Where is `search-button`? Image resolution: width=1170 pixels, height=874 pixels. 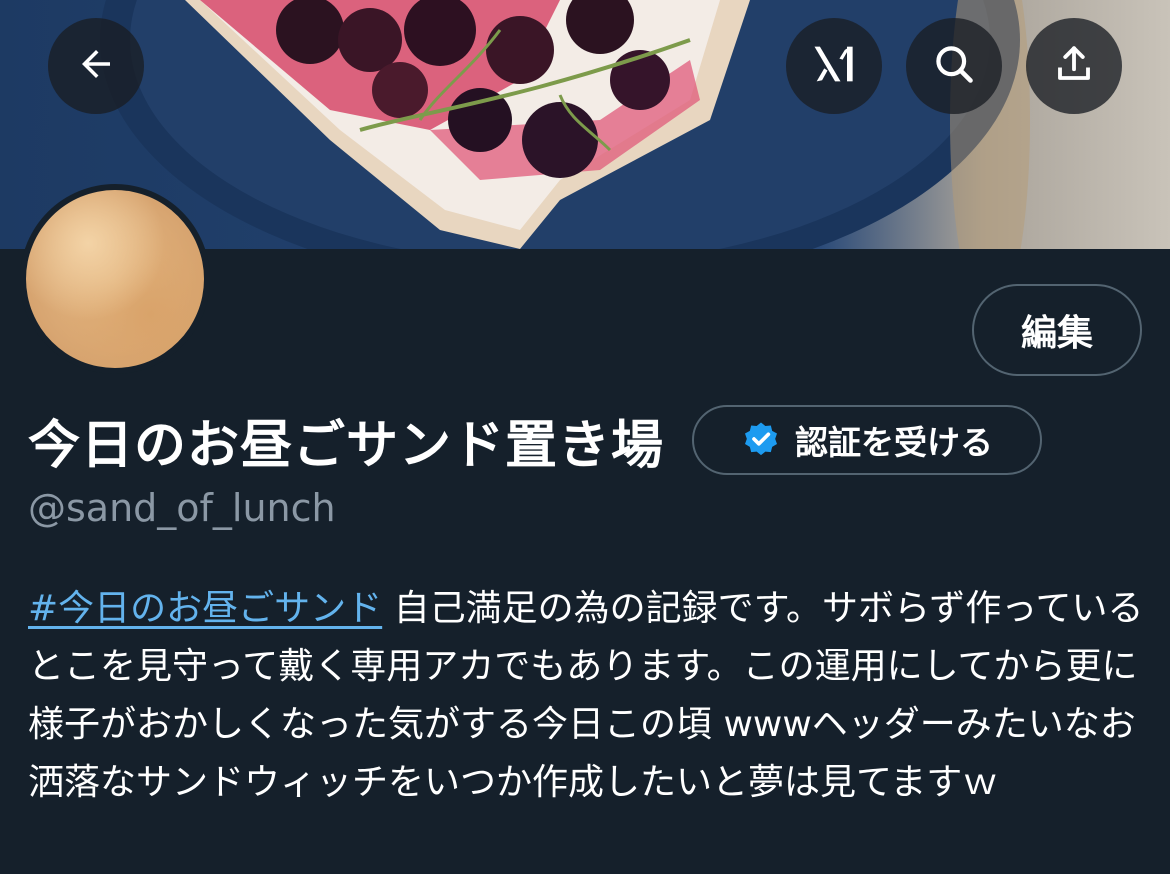 search-button is located at coordinates (954, 66).